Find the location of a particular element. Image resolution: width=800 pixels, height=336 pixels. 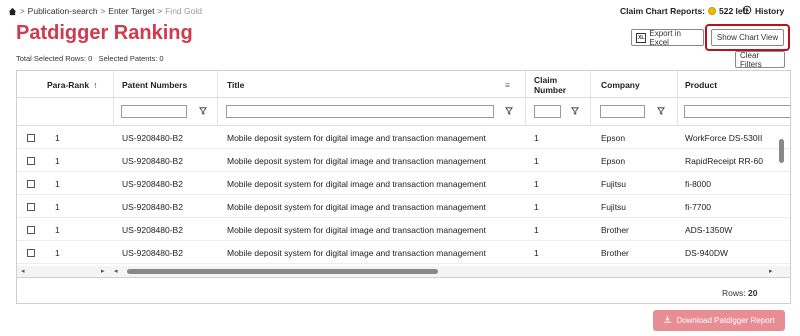

horizontal-scrollbar-track: ◂ ▸ ◂ ▸ is located at coordinates (403, 271).